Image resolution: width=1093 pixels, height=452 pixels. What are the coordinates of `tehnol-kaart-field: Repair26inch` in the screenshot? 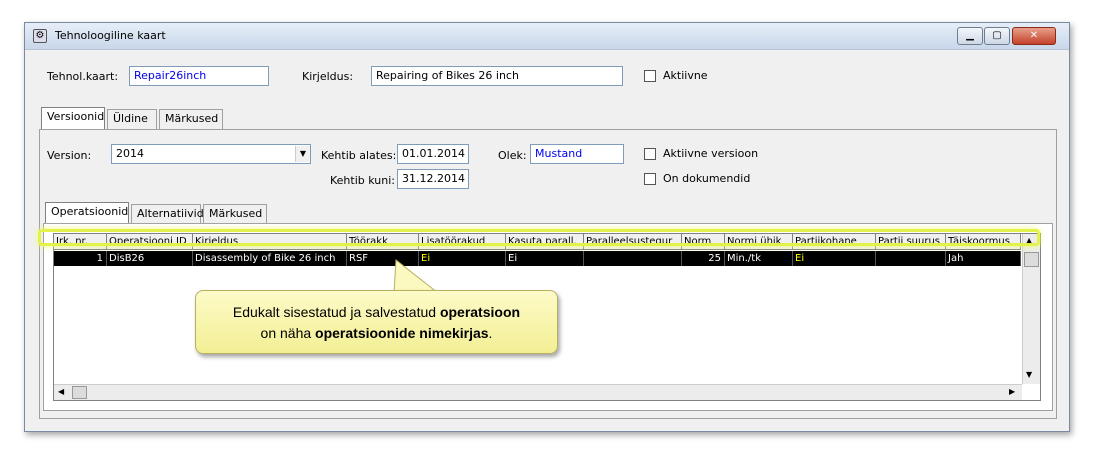 It's located at (199, 76).